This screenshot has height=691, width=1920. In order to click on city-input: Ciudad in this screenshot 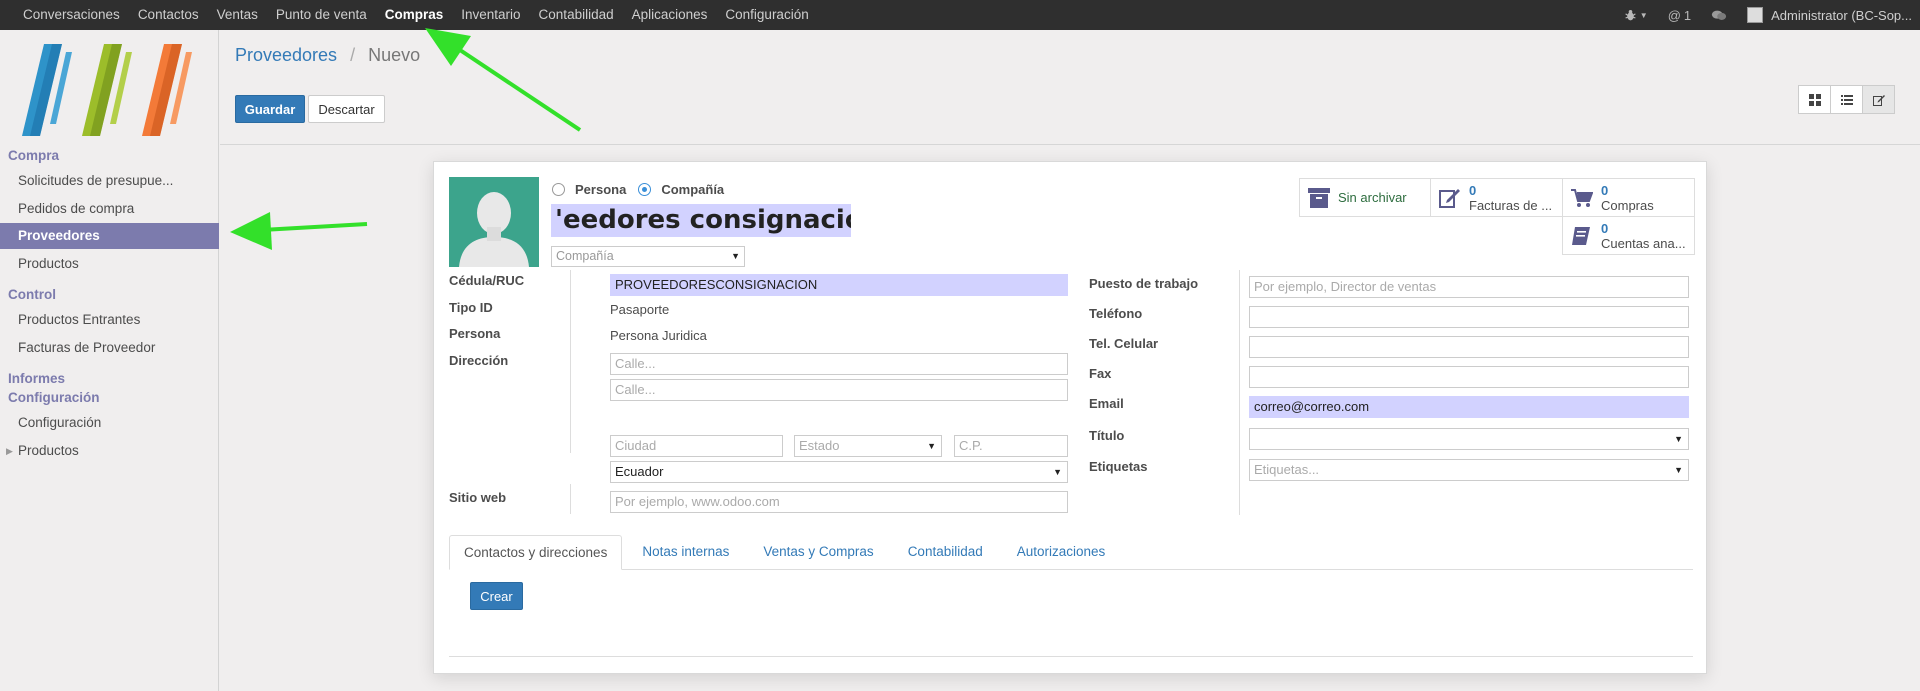, I will do `click(696, 446)`.